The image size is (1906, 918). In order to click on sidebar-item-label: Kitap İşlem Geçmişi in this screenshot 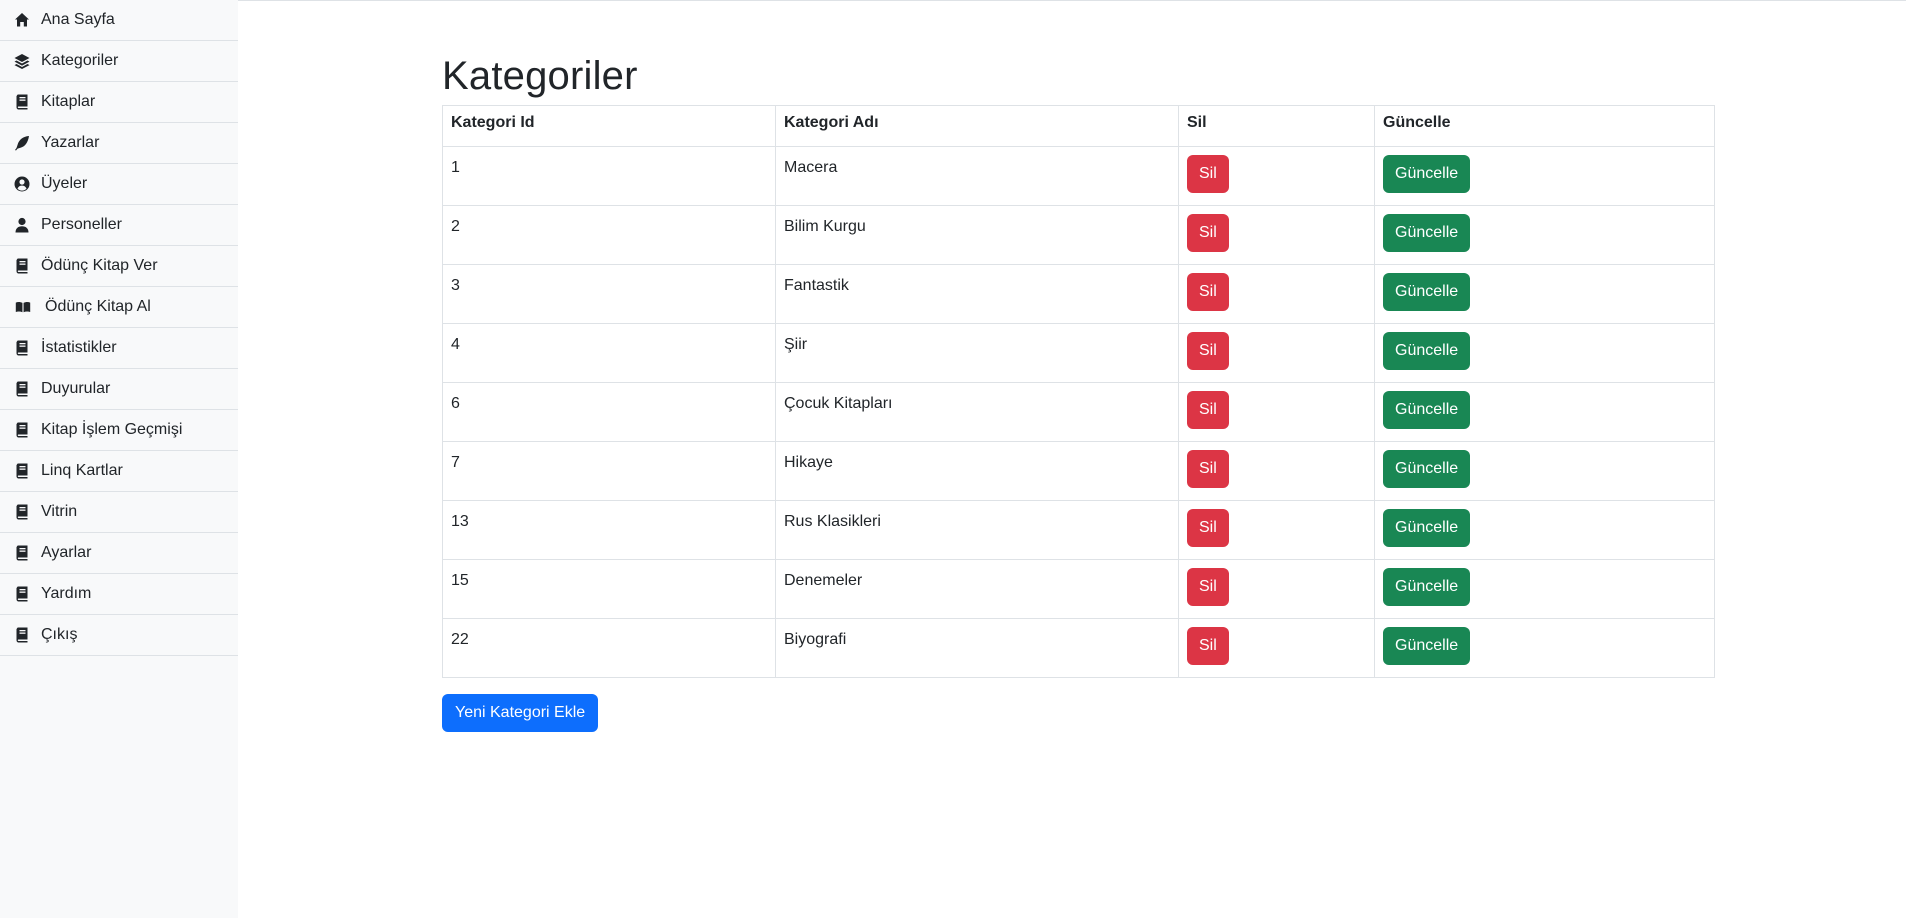, I will do `click(112, 429)`.